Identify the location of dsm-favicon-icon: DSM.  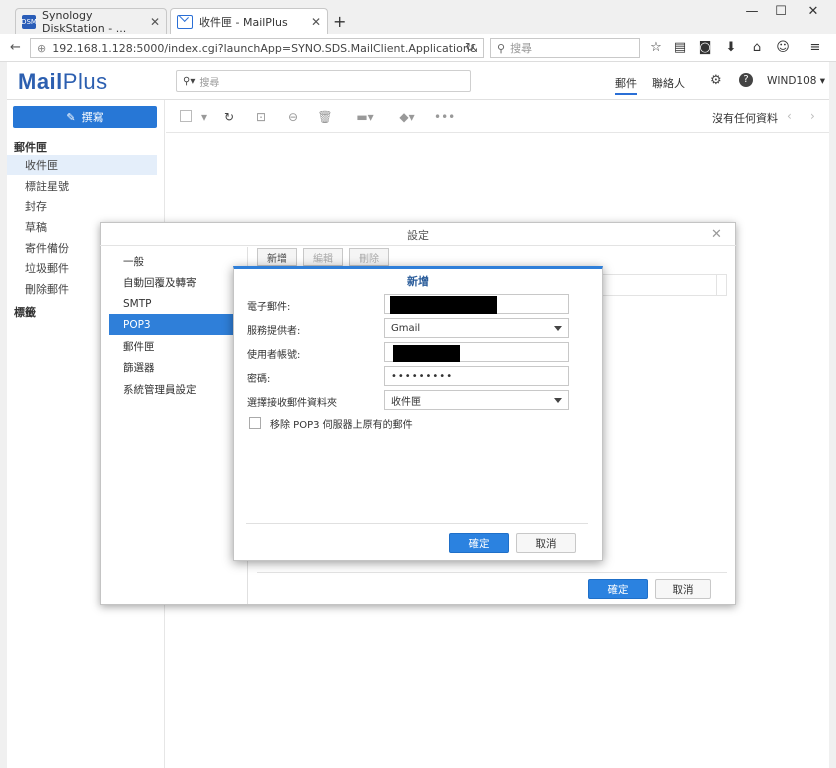
(29, 21).